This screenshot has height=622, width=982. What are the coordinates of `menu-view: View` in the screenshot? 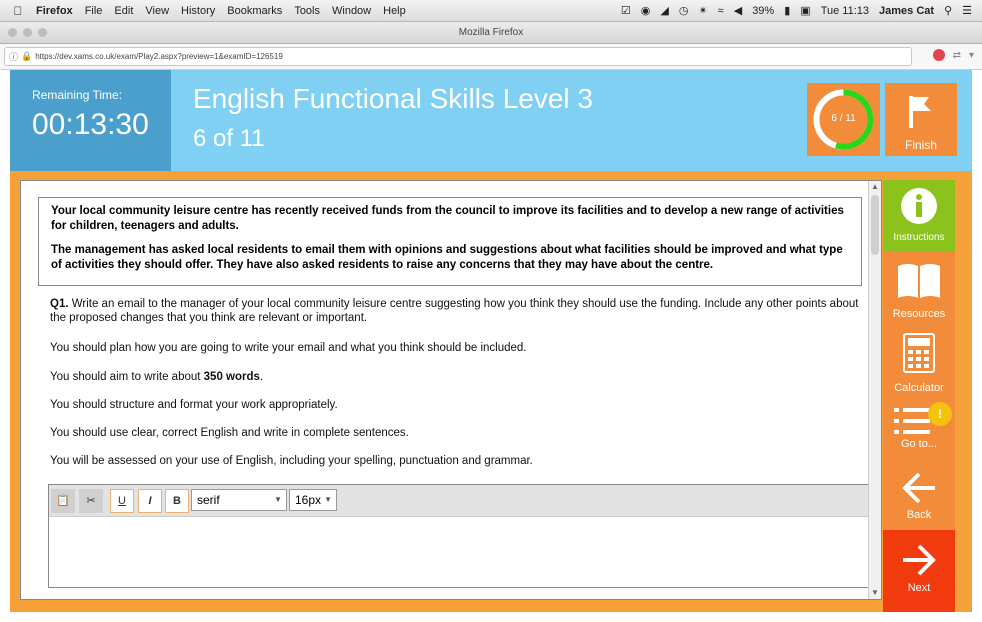 It's located at (157, 11).